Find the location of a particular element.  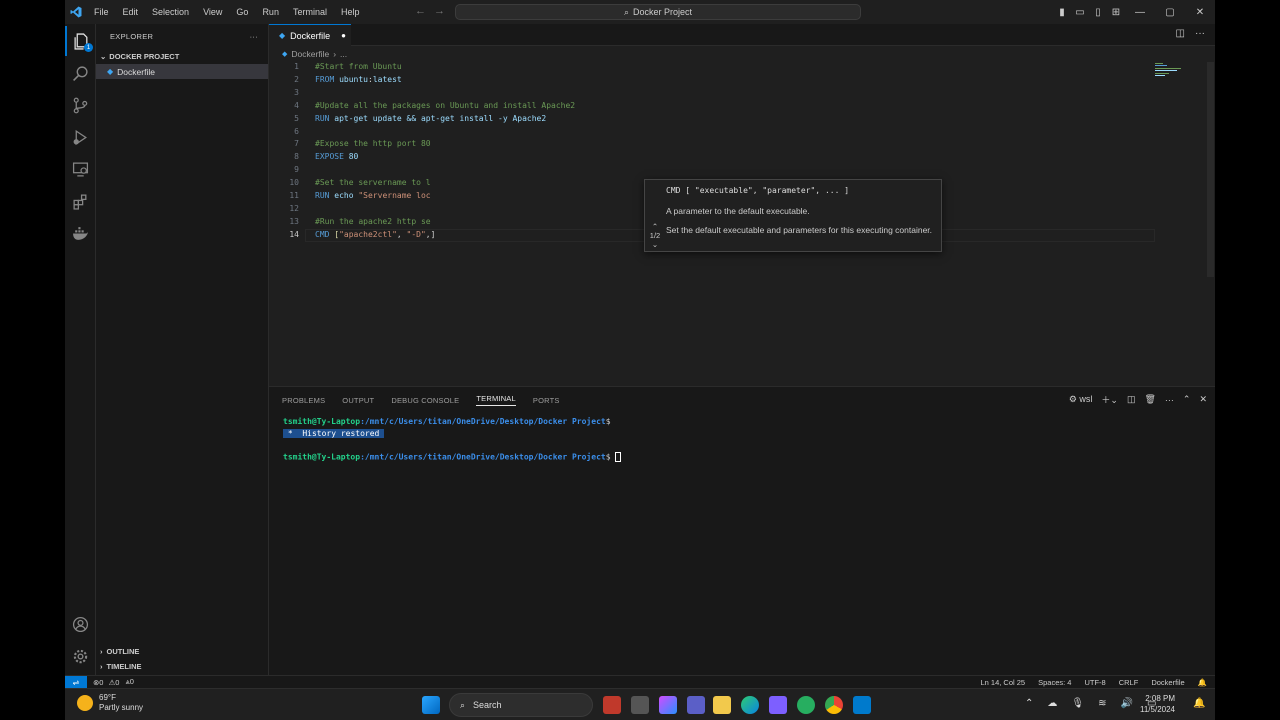

menu-file: File is located at coordinates (101, 12).